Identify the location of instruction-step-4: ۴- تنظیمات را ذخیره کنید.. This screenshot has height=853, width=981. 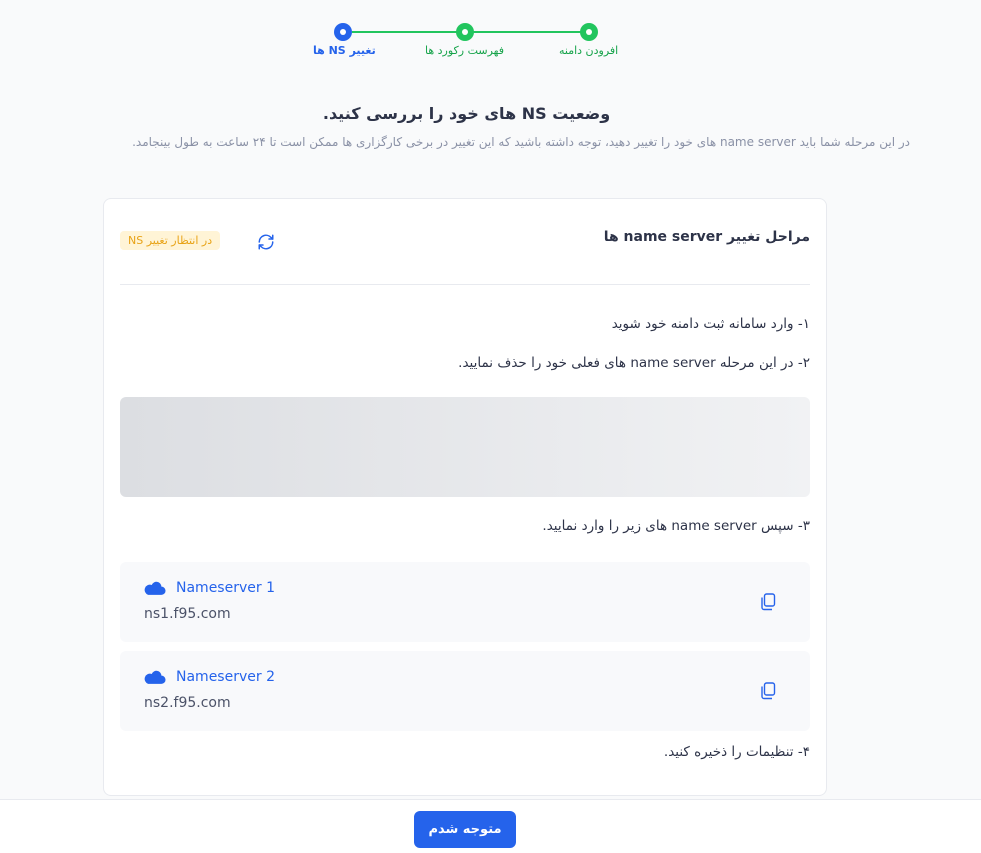
(736, 752).